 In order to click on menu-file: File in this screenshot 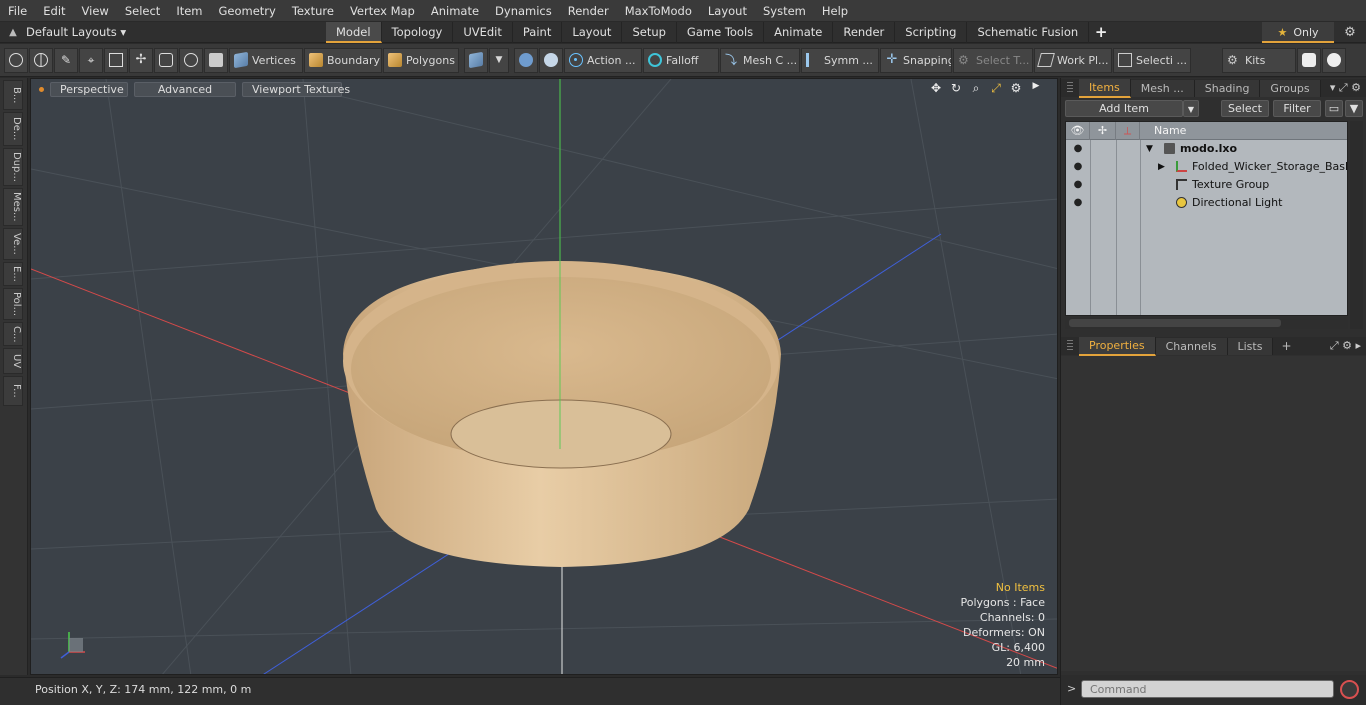, I will do `click(17, 11)`.